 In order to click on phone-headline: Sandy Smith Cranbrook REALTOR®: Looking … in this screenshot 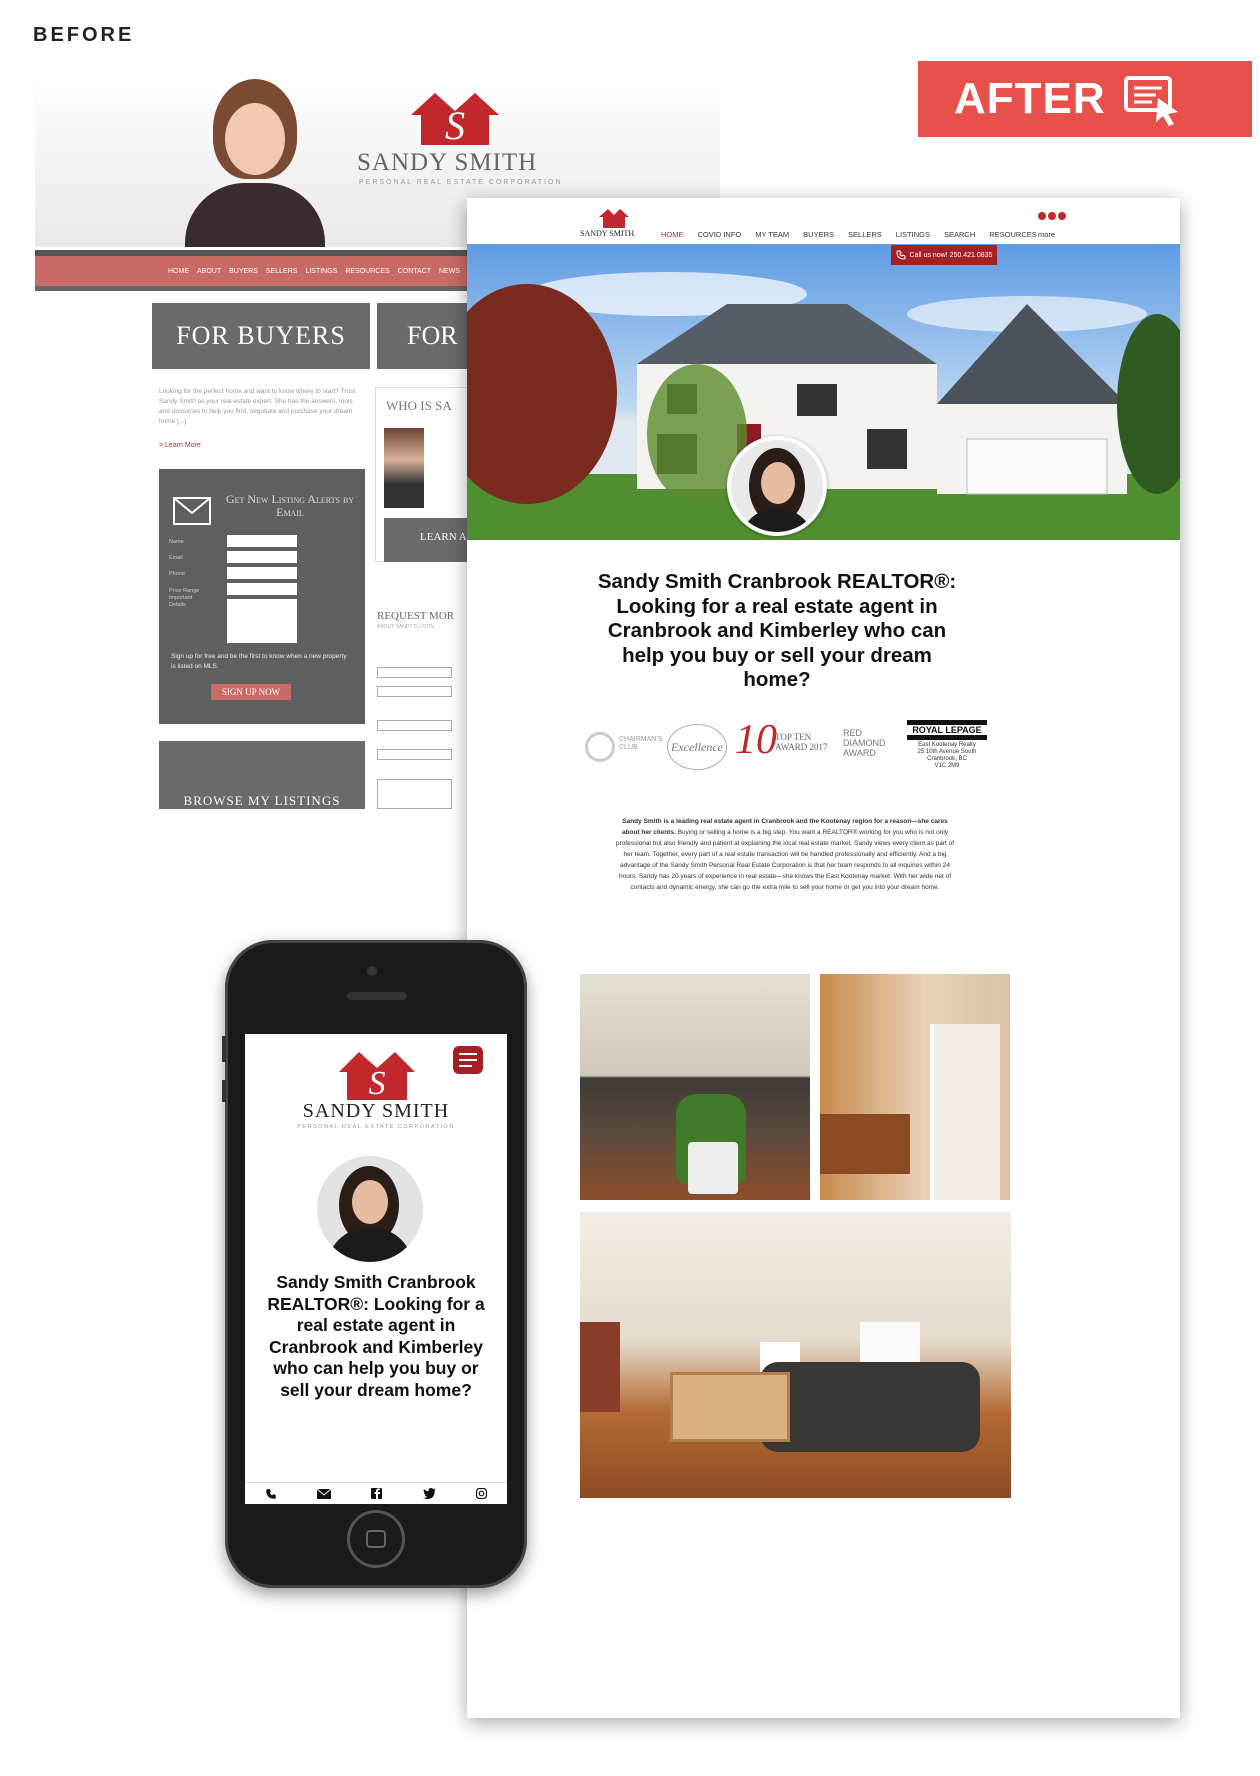, I will do `click(376, 1336)`.